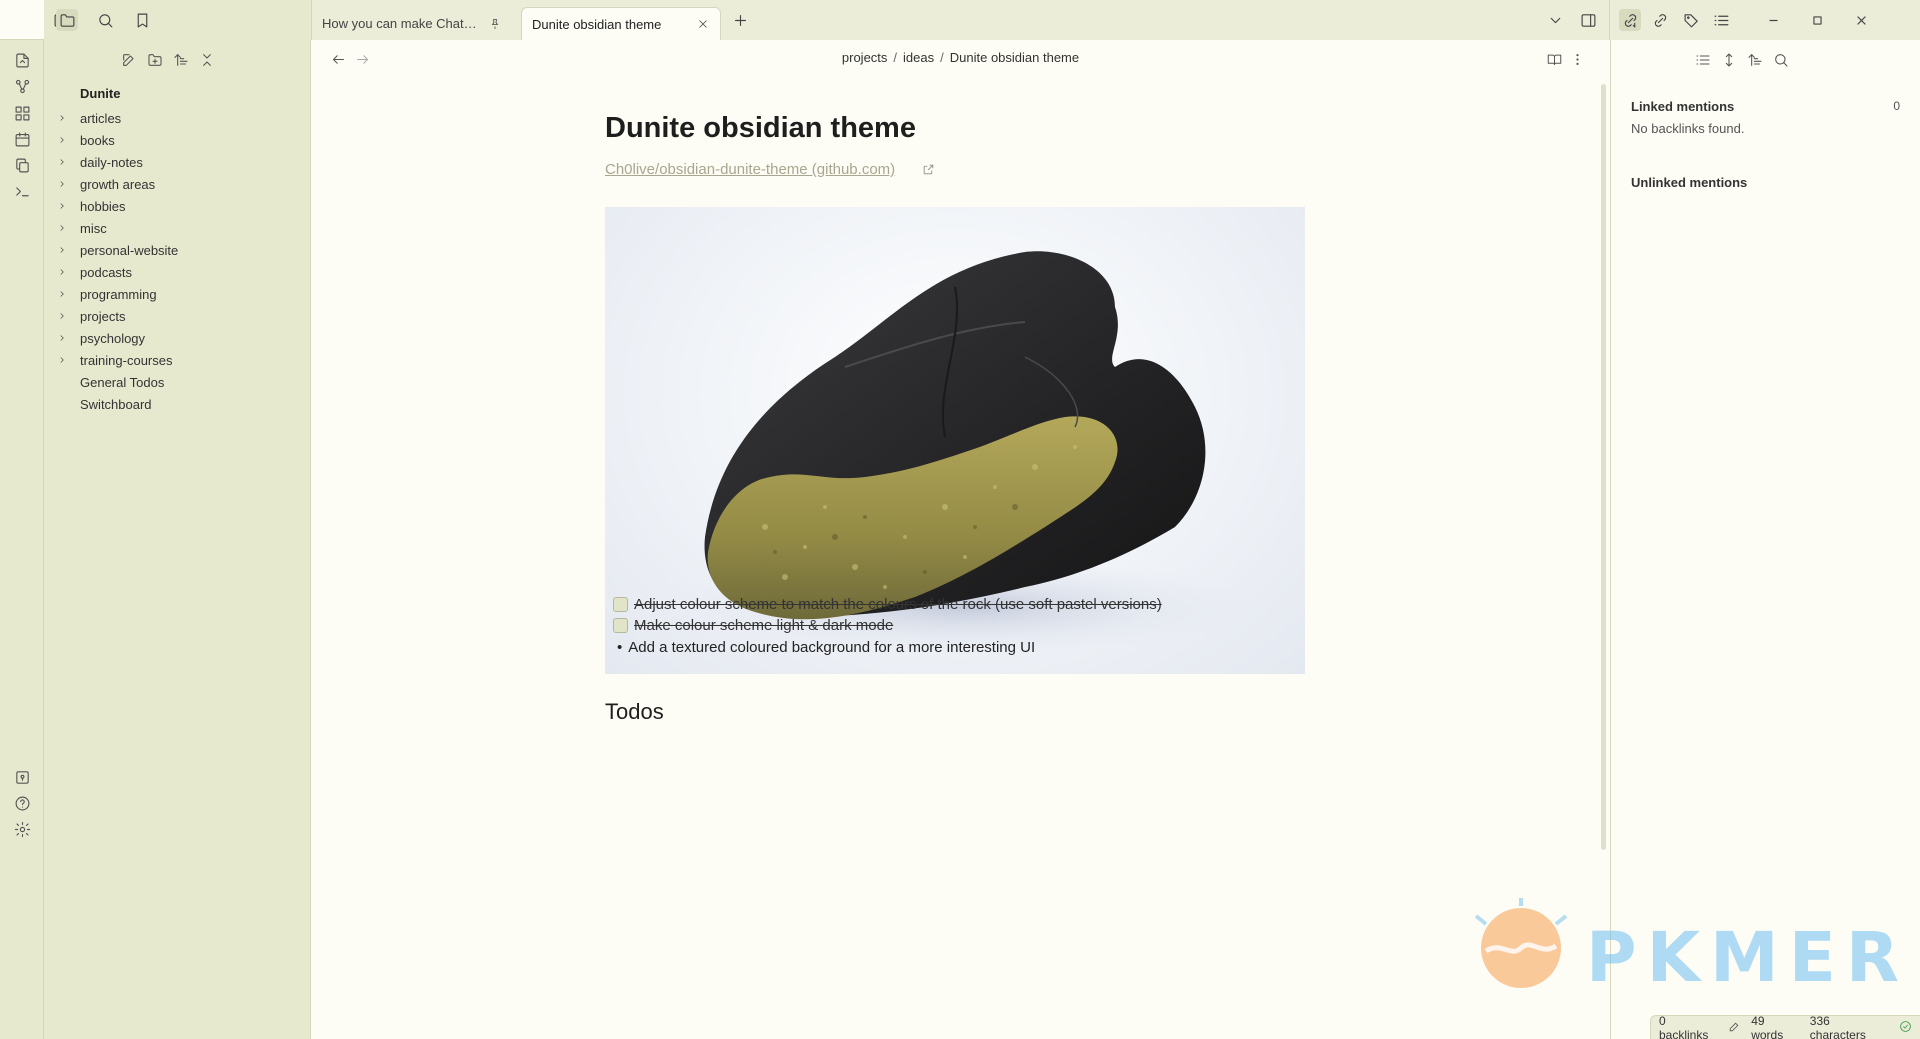 Image resolution: width=1920 pixels, height=1039 pixels. What do you see at coordinates (1734, 1028) in the screenshot?
I see `edit-icon` at bounding box center [1734, 1028].